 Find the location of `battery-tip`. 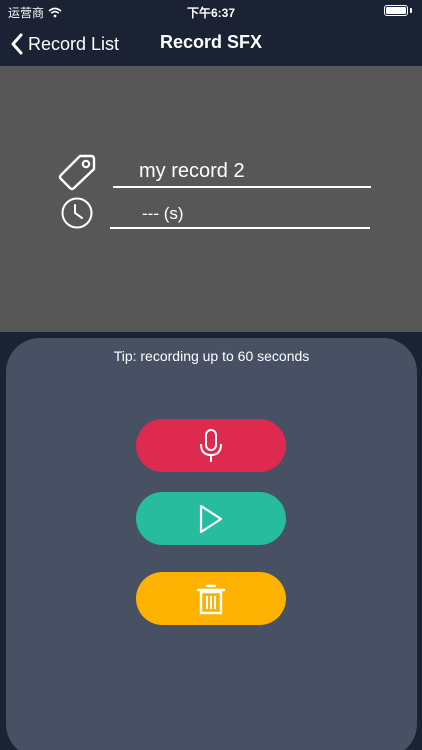

battery-tip is located at coordinates (411, 10).